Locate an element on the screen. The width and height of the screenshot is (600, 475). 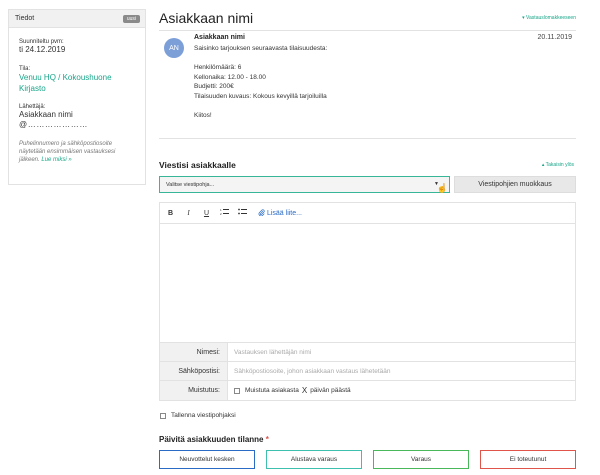
space-link: Venuu HQ / Kokoushuone Kirjasto is located at coordinates (77, 83).